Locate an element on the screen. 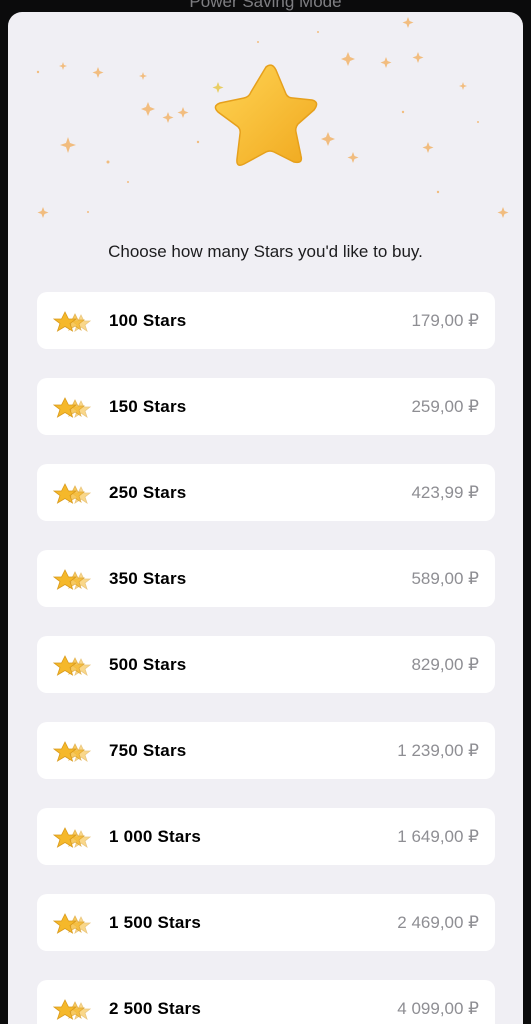 This screenshot has height=1024, width=531. stars-option-label: 750 Stars is located at coordinates (148, 750).